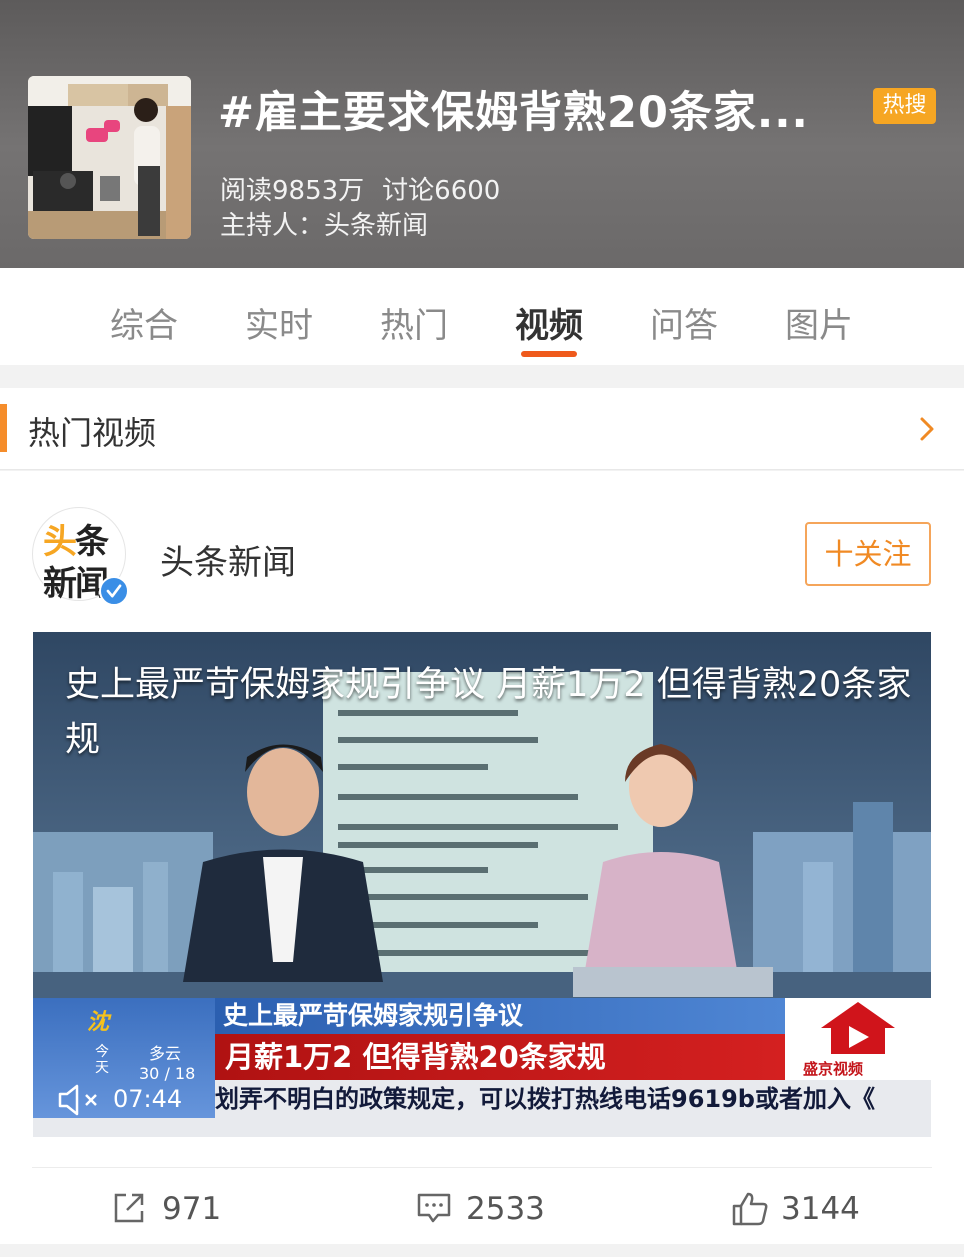  What do you see at coordinates (129, 1208) in the screenshot?
I see `share-icon` at bounding box center [129, 1208].